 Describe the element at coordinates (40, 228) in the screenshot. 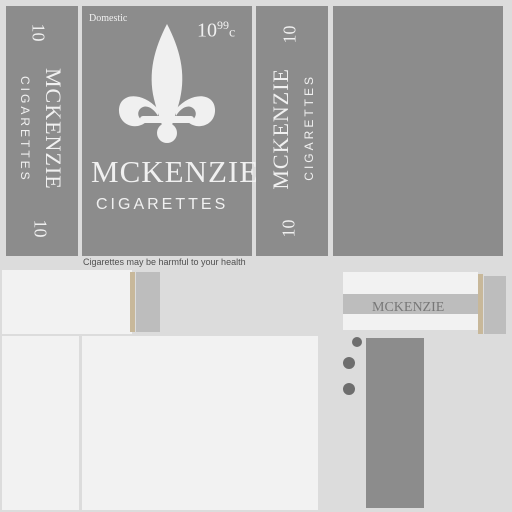

I see `left-count-bottom: 10` at that location.